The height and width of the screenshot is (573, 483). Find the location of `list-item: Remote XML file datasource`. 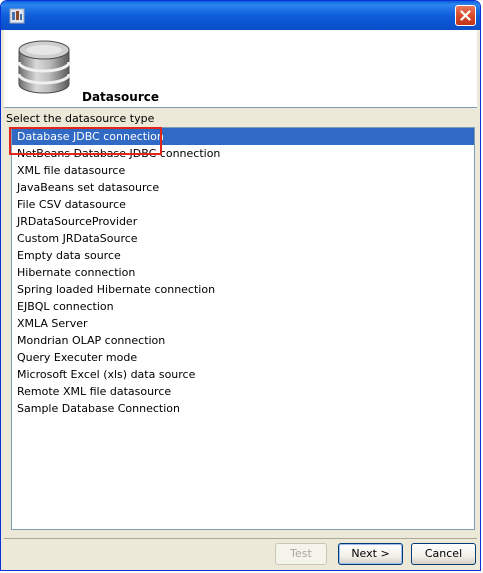

list-item: Remote XML file datasource is located at coordinates (243, 391).